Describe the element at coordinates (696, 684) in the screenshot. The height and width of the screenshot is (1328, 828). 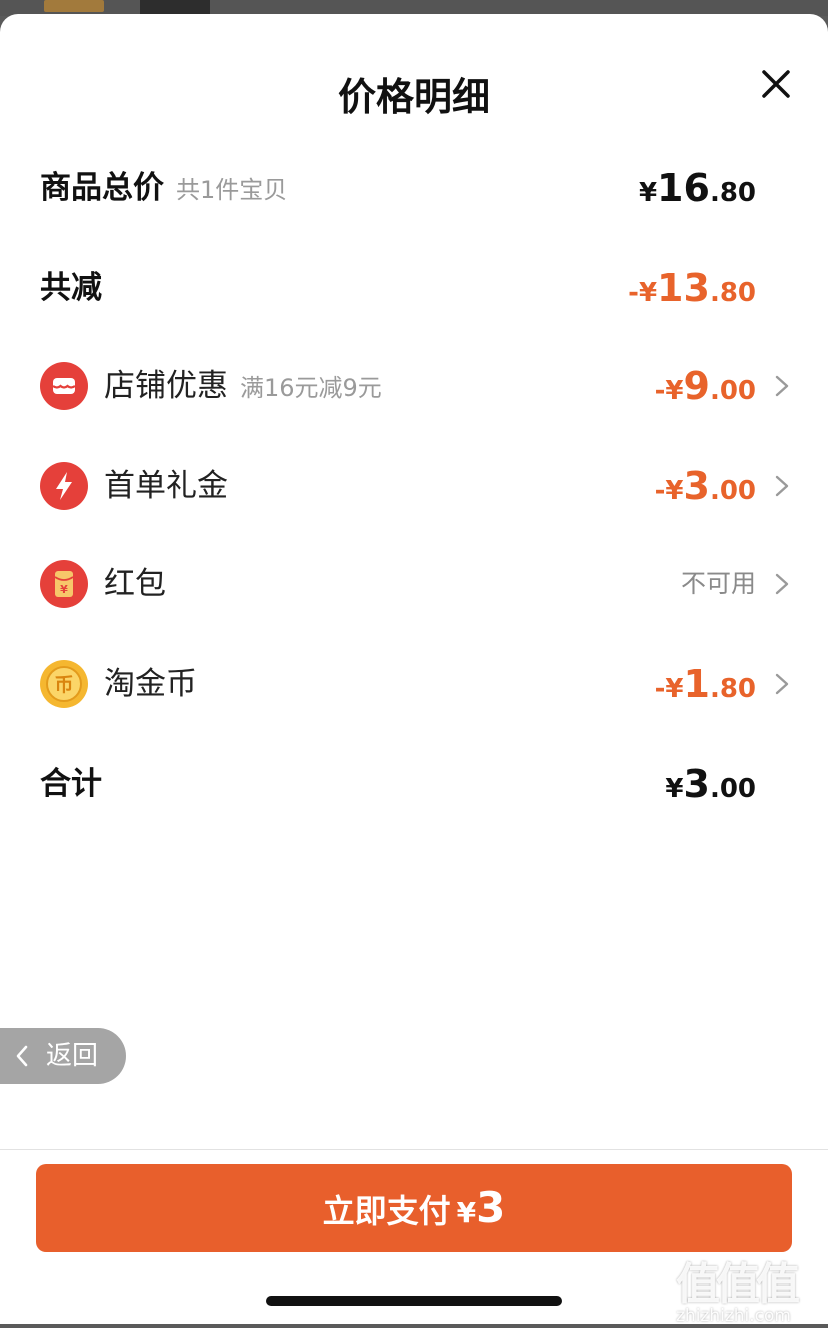
I see `amount-integer: 1` at that location.